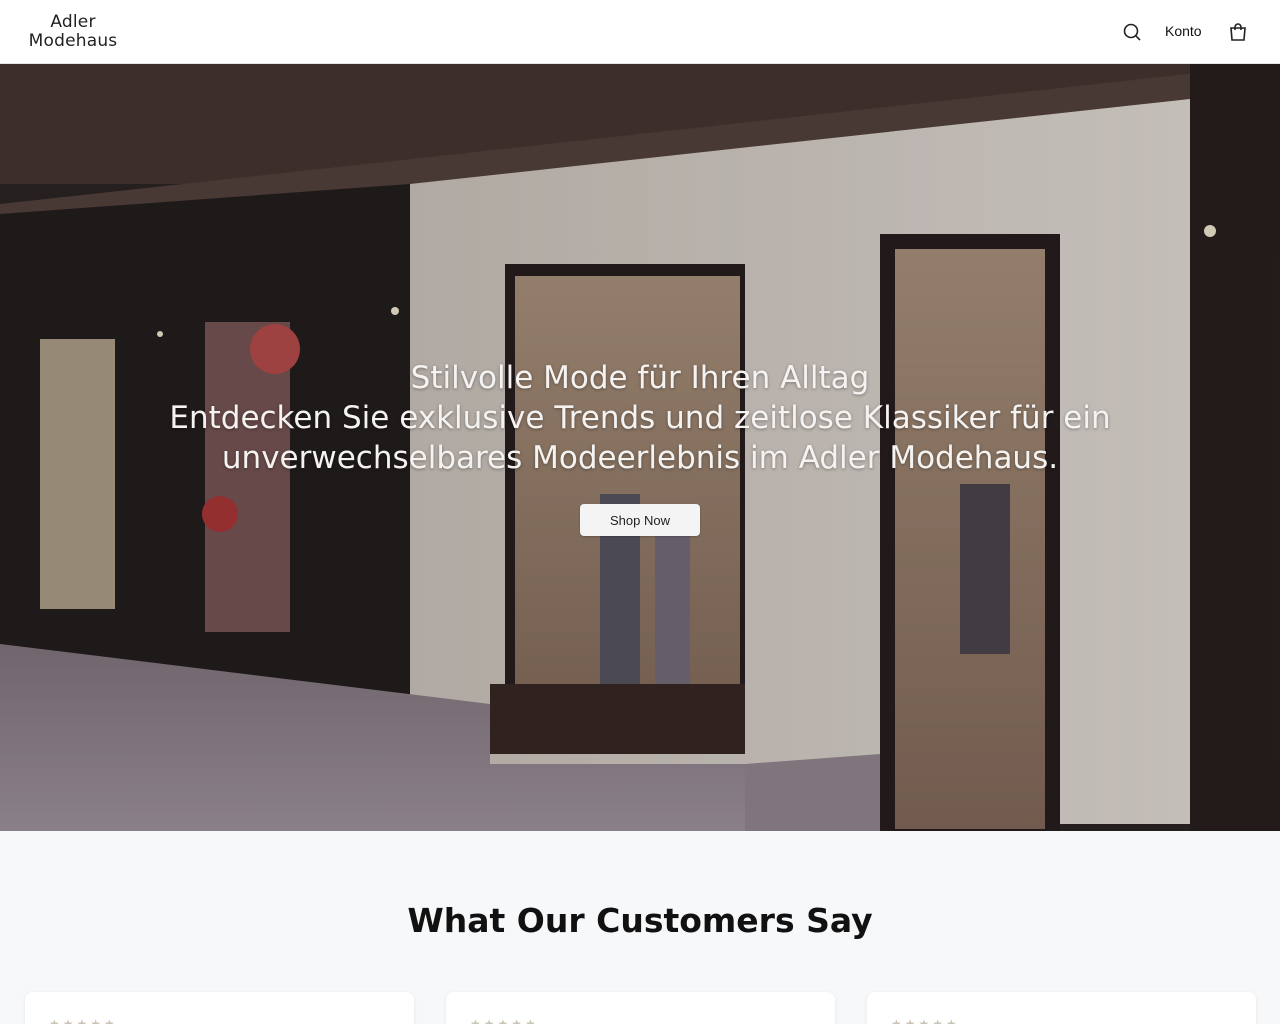 Image resolution: width=1280 pixels, height=1024 pixels. Describe the element at coordinates (1132, 32) in the screenshot. I see `search-icon` at that location.